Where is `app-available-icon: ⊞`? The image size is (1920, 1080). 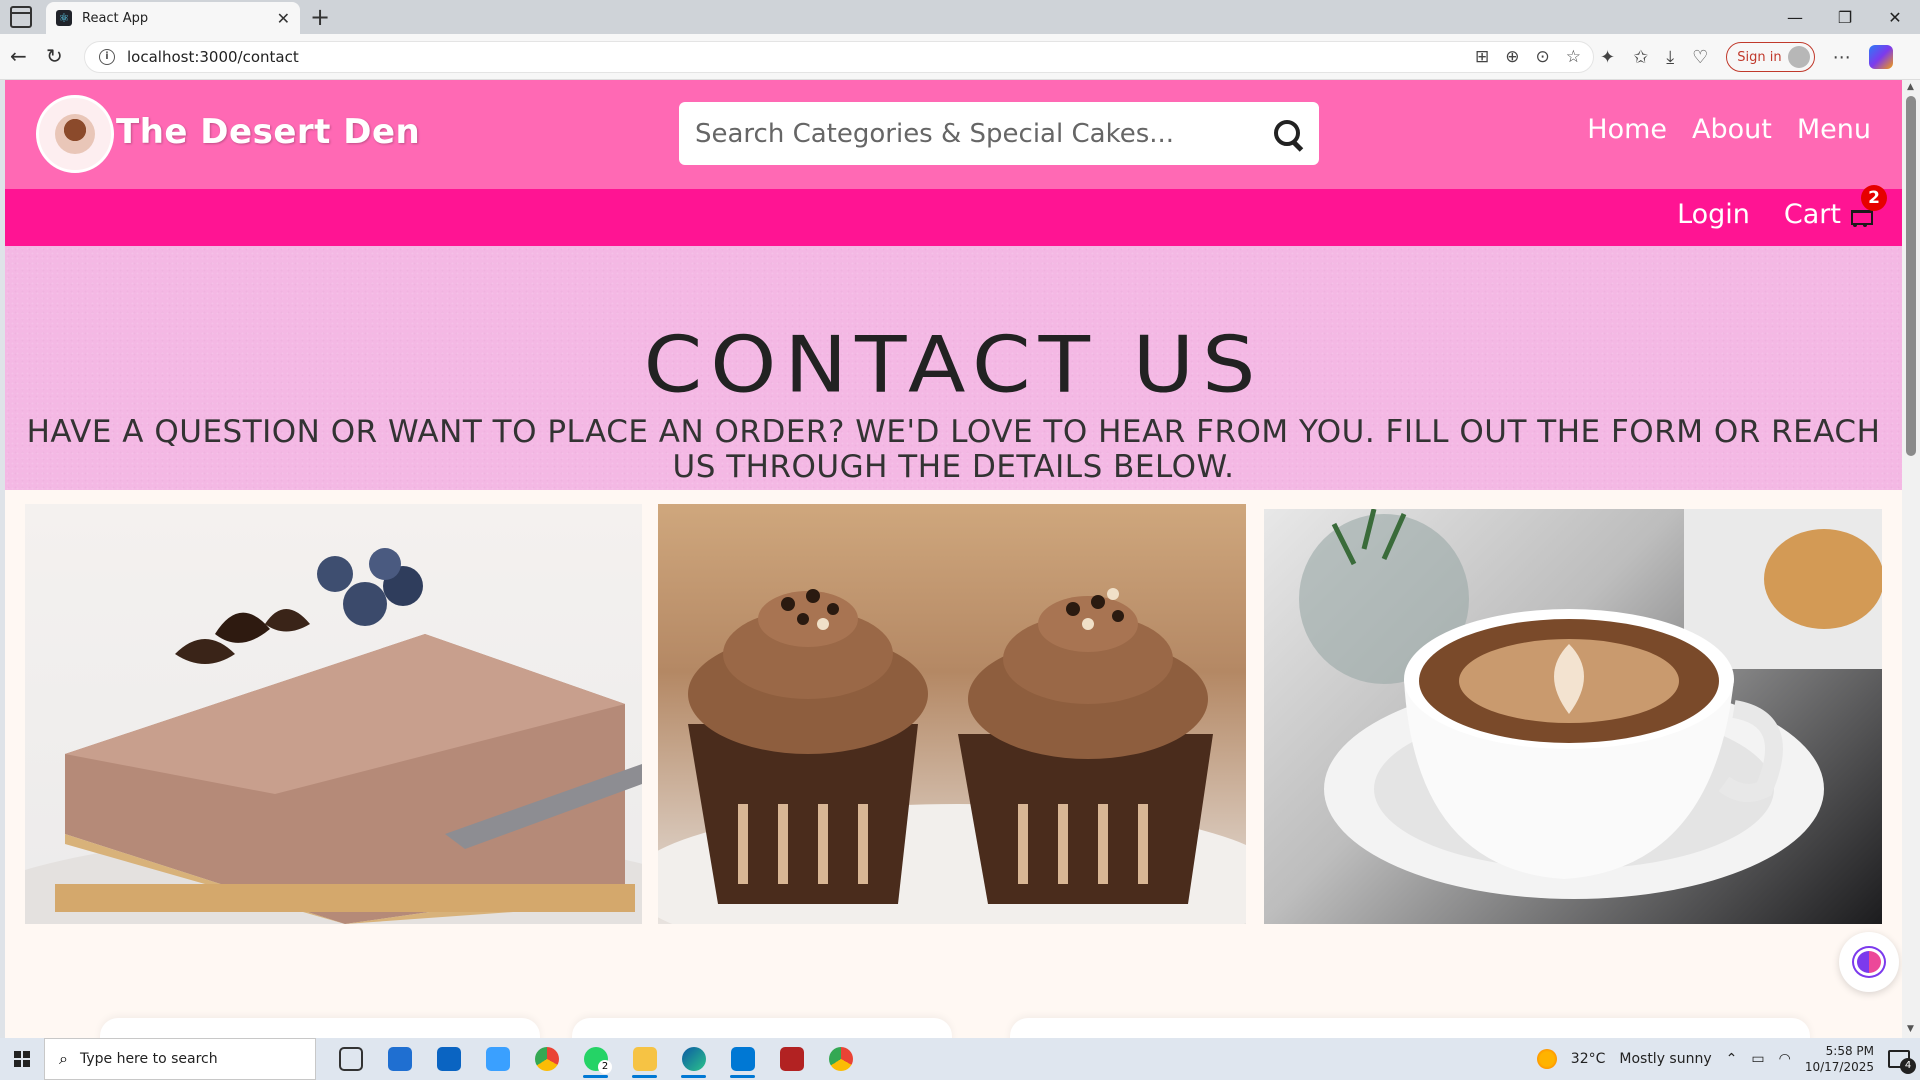
app-available-icon: ⊞ is located at coordinates (1482, 57).